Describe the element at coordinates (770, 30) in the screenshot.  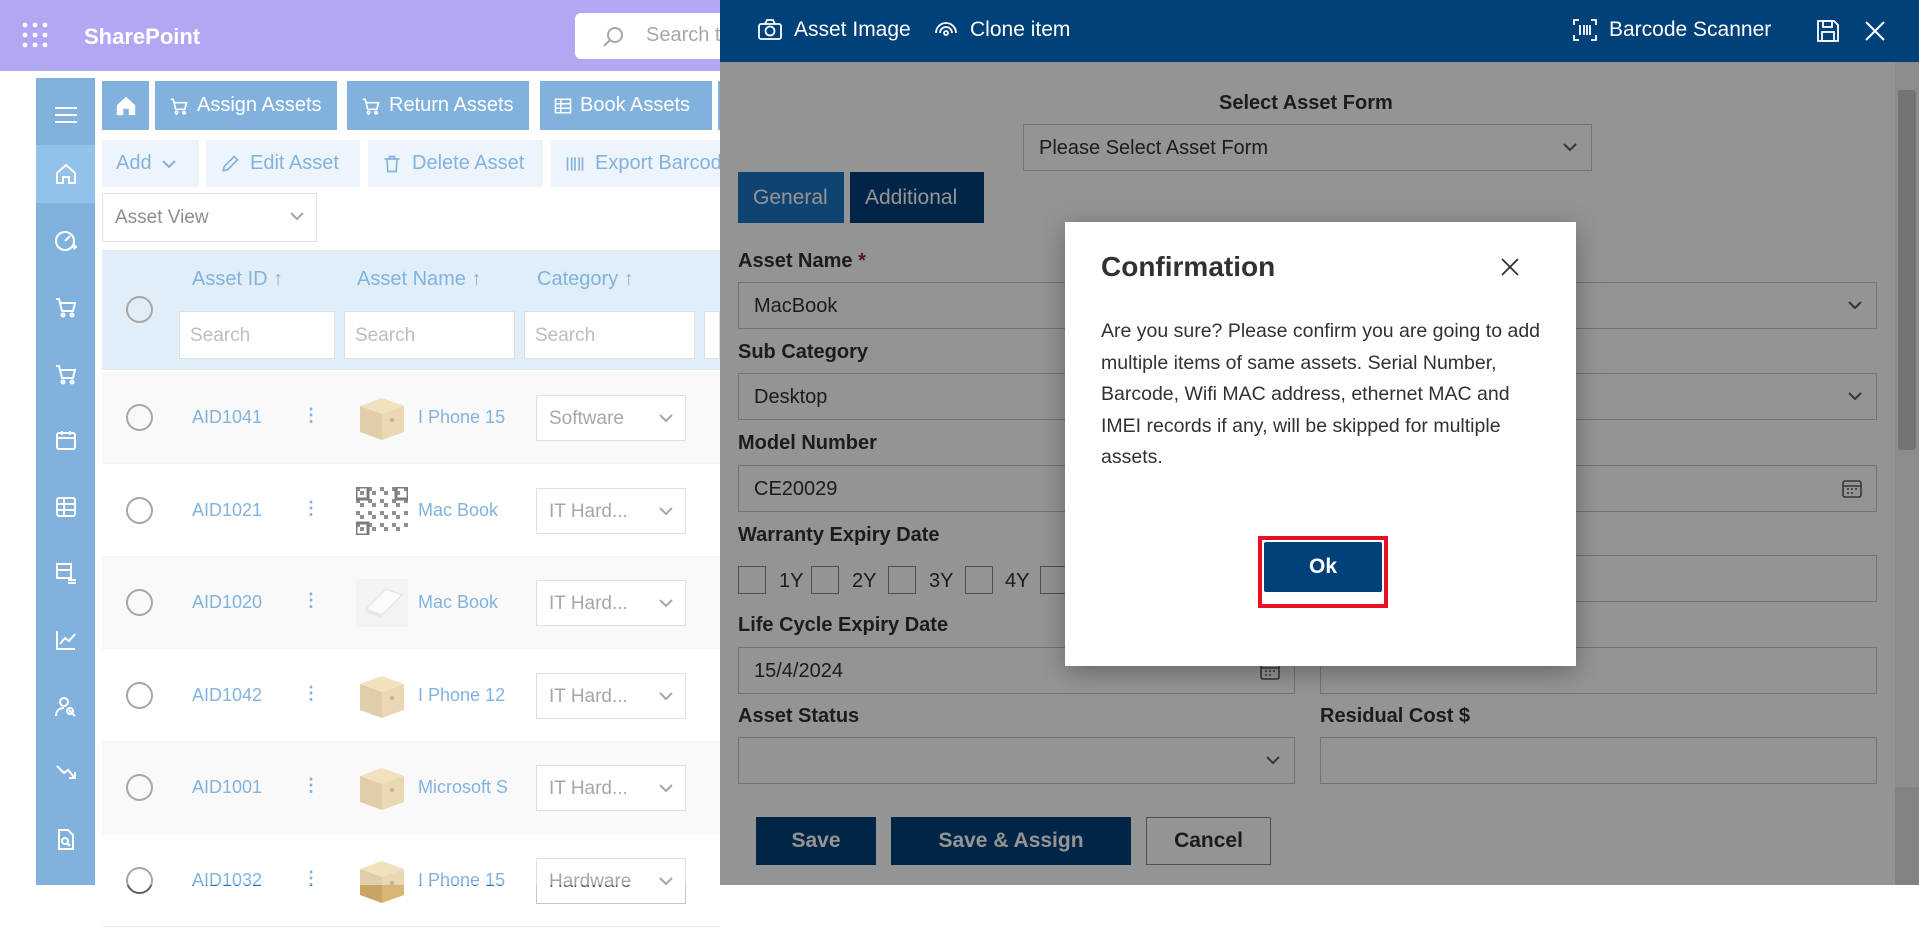
I see `camera-icon` at that location.